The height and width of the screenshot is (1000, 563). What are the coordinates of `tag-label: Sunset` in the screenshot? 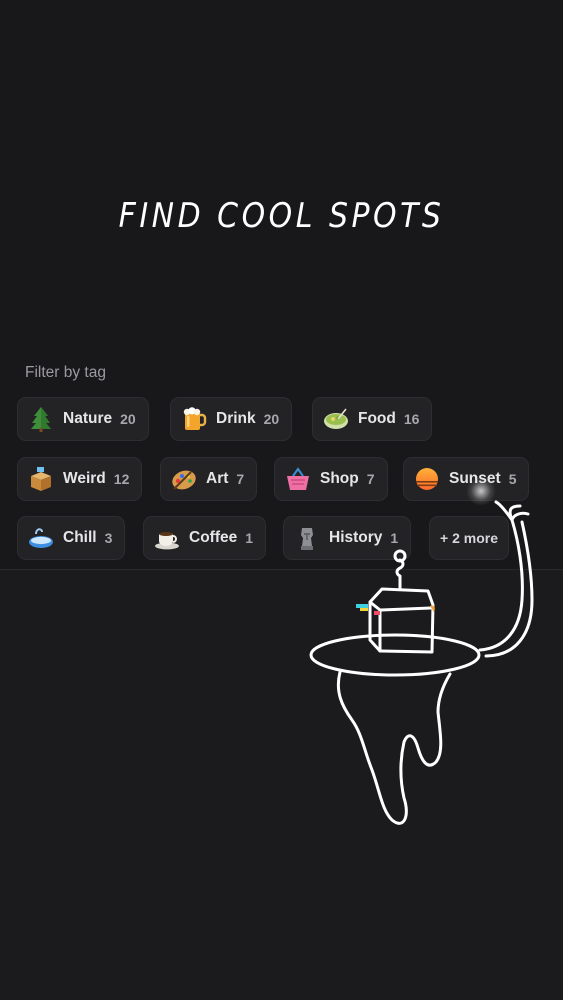 It's located at (475, 478).